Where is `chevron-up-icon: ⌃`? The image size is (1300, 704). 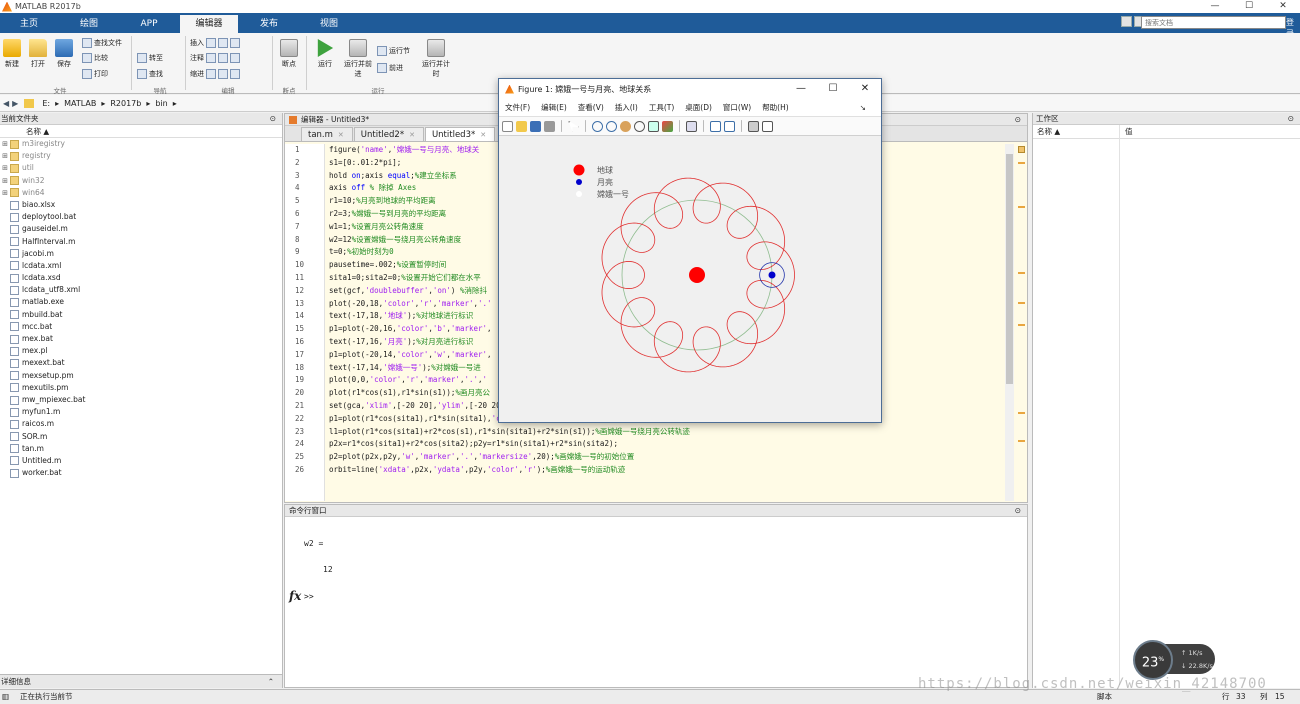 chevron-up-icon: ⌃ is located at coordinates (271, 682).